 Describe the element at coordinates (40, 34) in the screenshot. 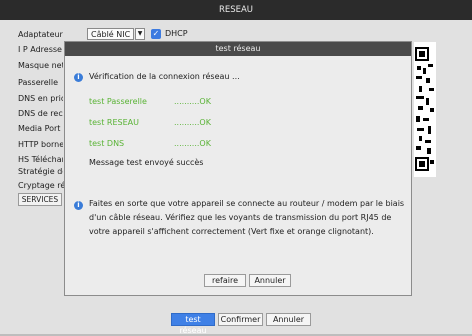

I see `adapter-label: Adaptateur` at that location.